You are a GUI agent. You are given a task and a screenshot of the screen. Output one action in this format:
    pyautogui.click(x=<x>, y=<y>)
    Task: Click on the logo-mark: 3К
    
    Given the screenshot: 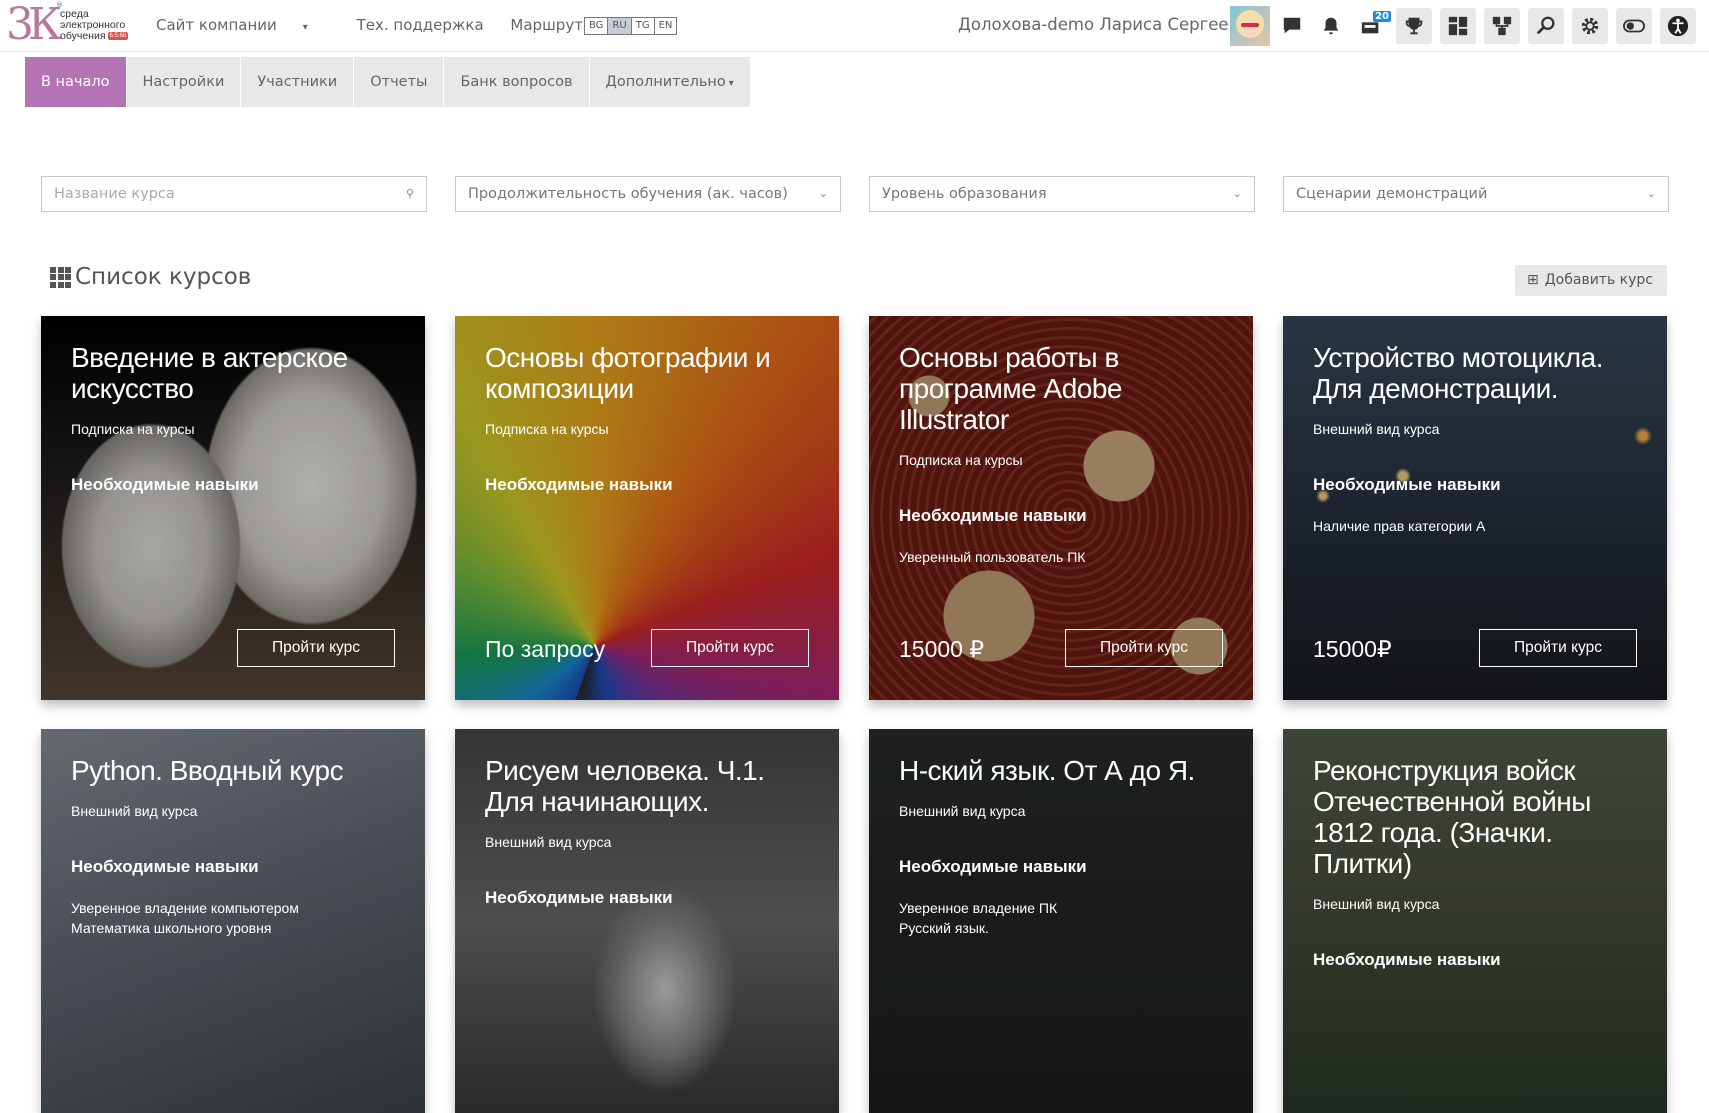 What is the action you would take?
    pyautogui.click(x=34, y=25)
    